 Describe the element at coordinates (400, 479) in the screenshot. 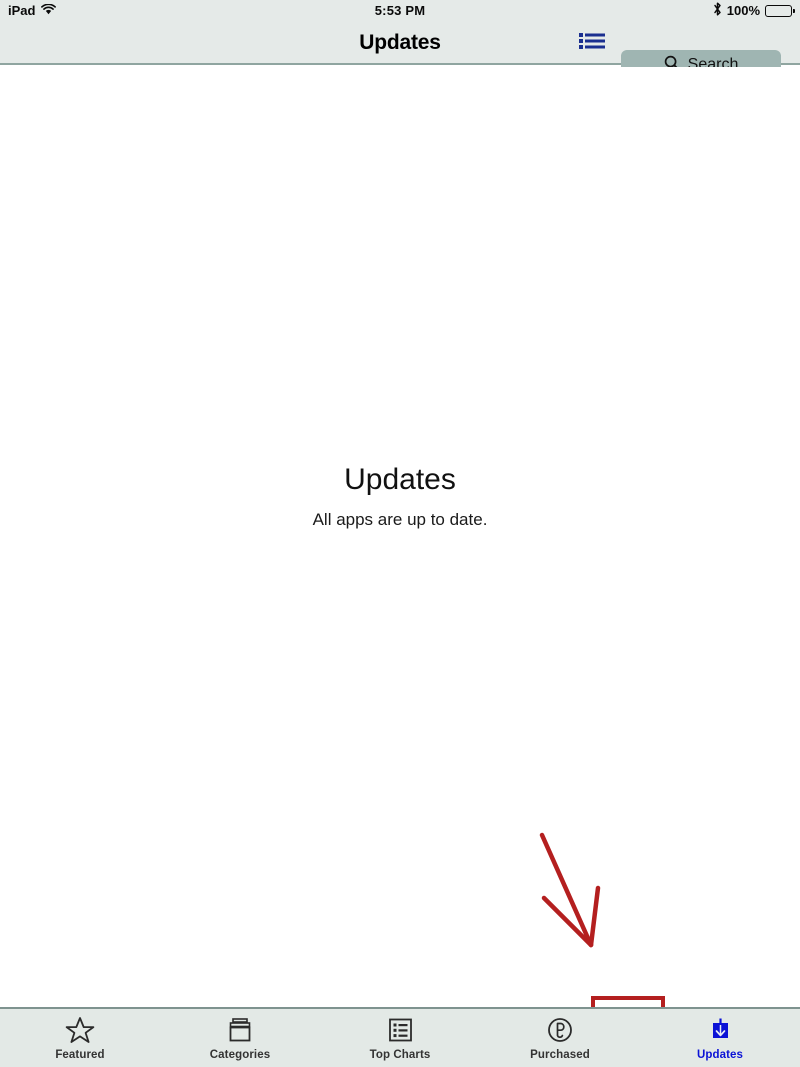

I see `empty-state-title: Updates` at that location.